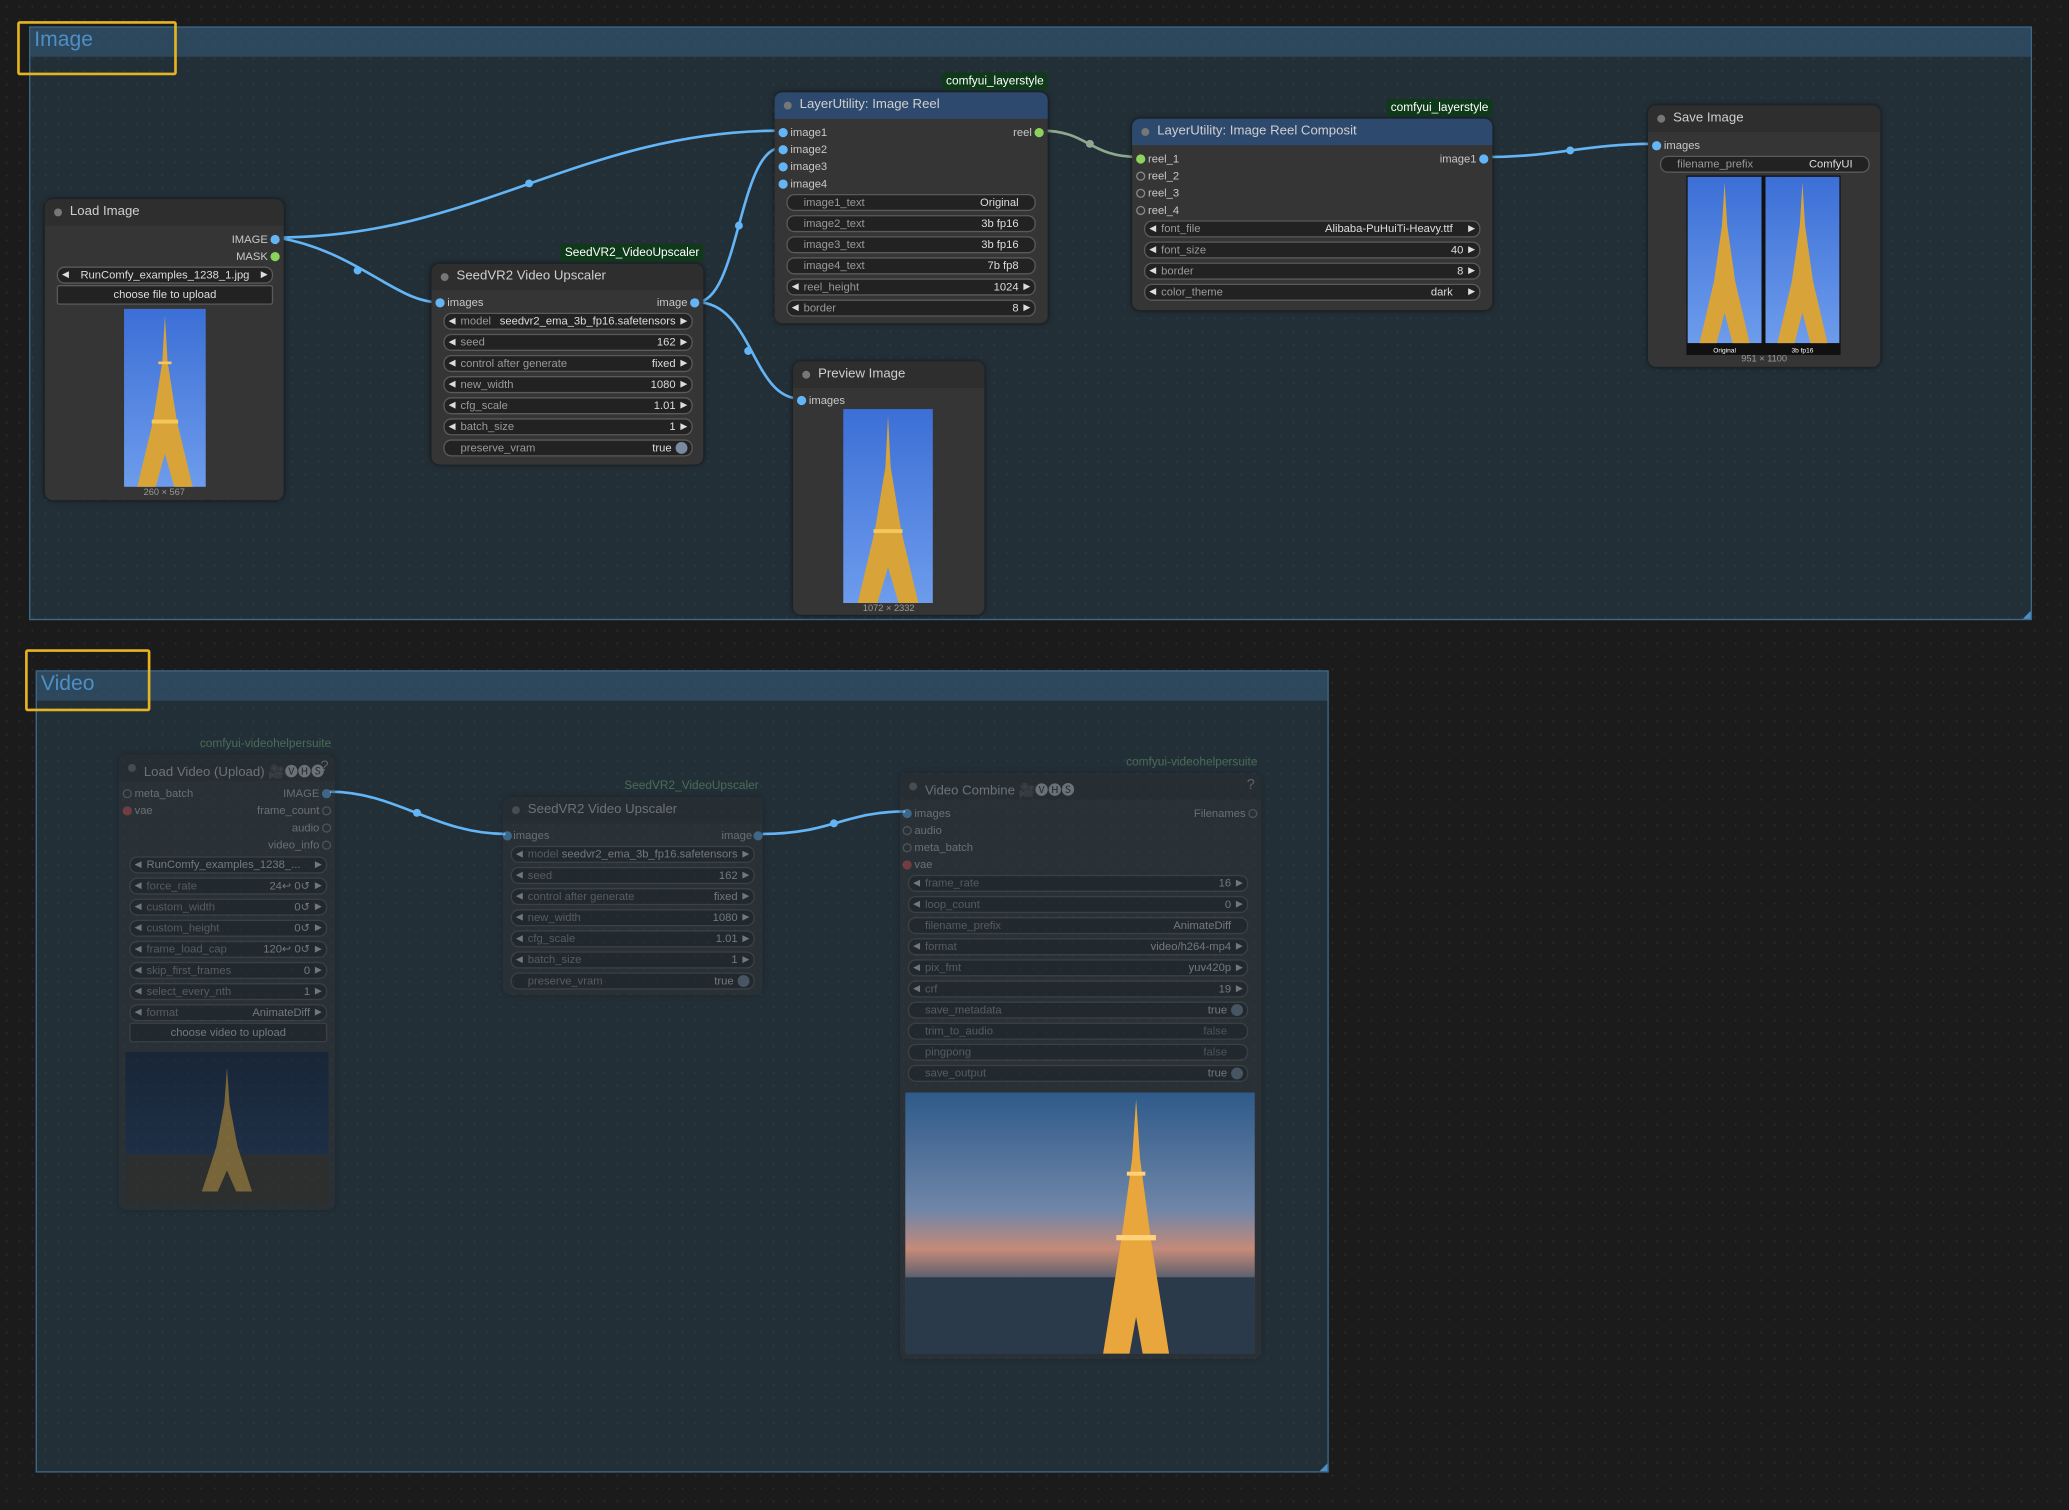  I want to click on image4-text-field: image4_text 7b fp8, so click(911, 266).